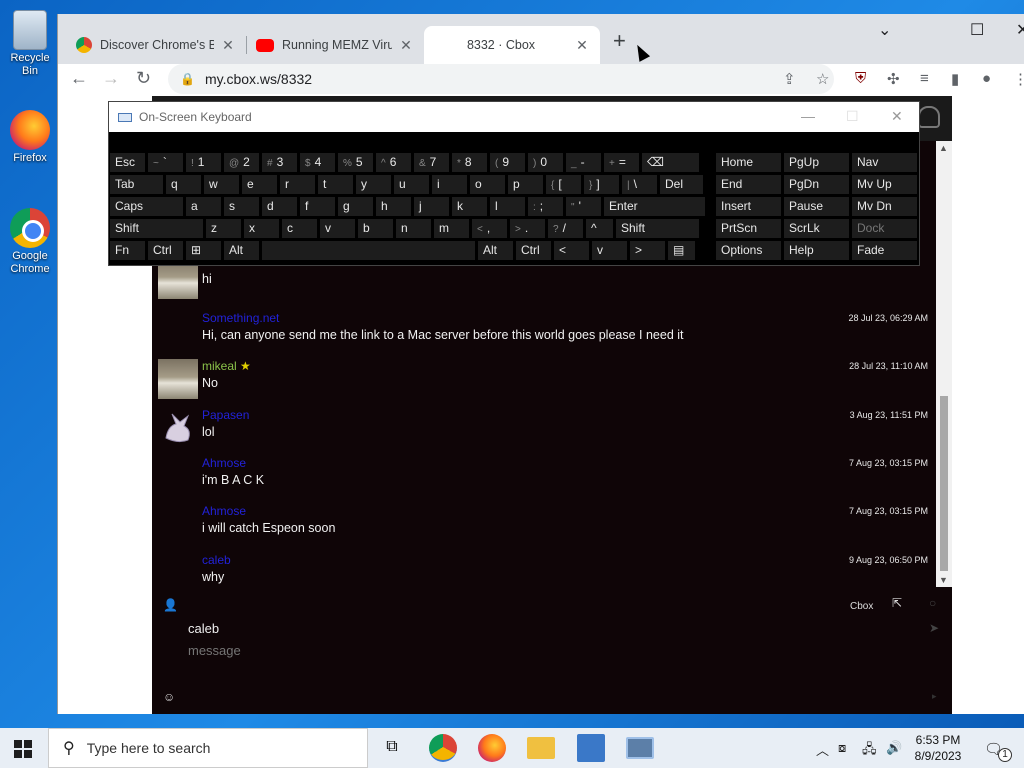 This screenshot has height=768, width=1024. Describe the element at coordinates (169, 697) in the screenshot. I see `emoji-icon: ☺` at that location.